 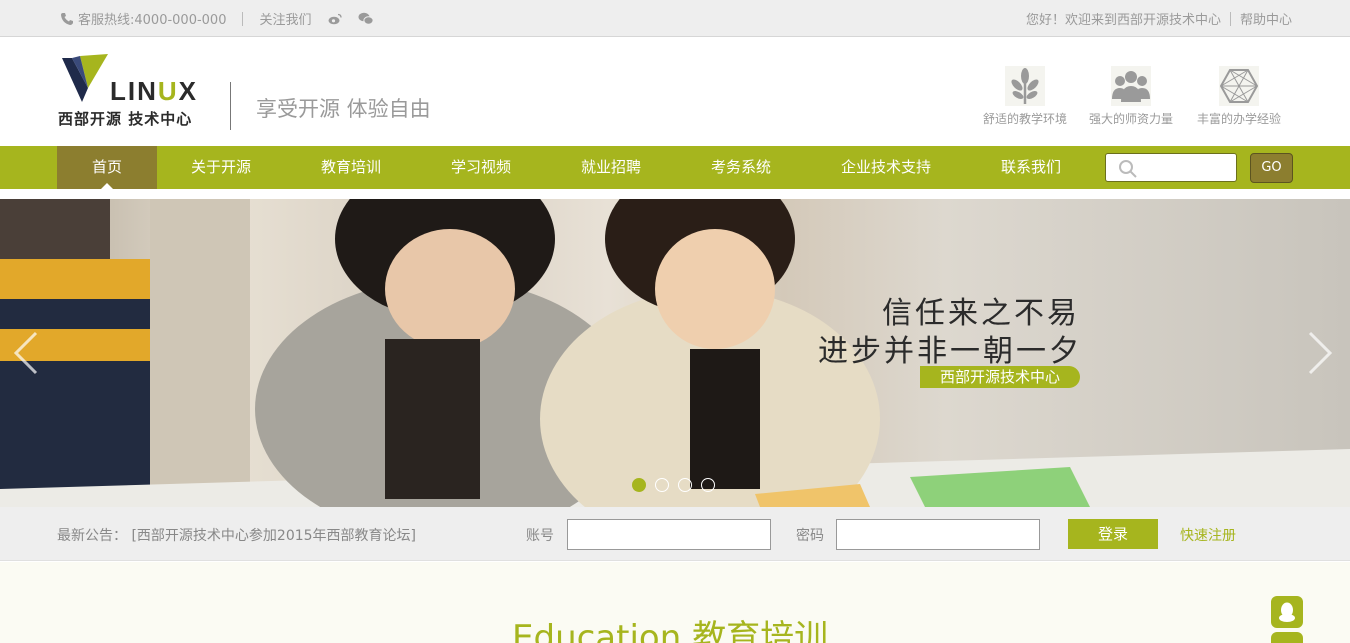 What do you see at coordinates (1266, 18) in the screenshot?
I see `help-center-link: 帮助中心` at bounding box center [1266, 18].